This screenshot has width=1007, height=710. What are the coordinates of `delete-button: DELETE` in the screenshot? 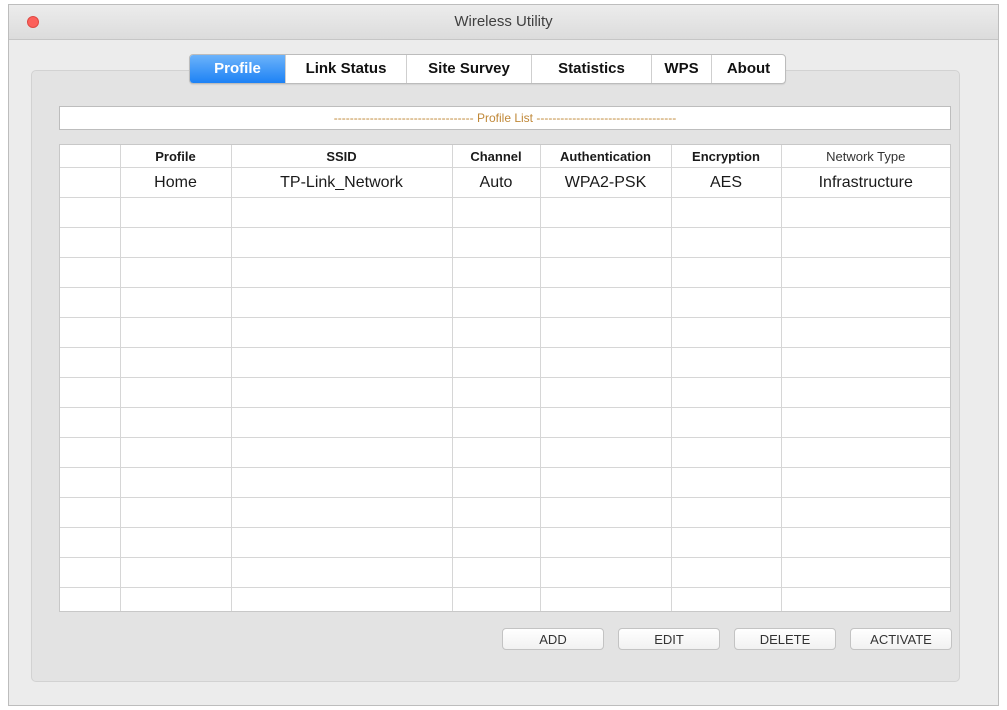 It's located at (785, 639).